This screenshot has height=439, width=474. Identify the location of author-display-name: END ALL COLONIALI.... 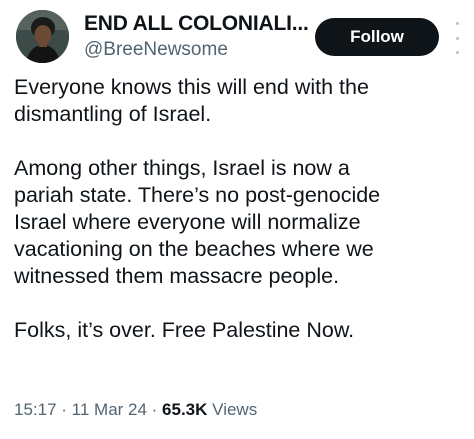
(199, 24).